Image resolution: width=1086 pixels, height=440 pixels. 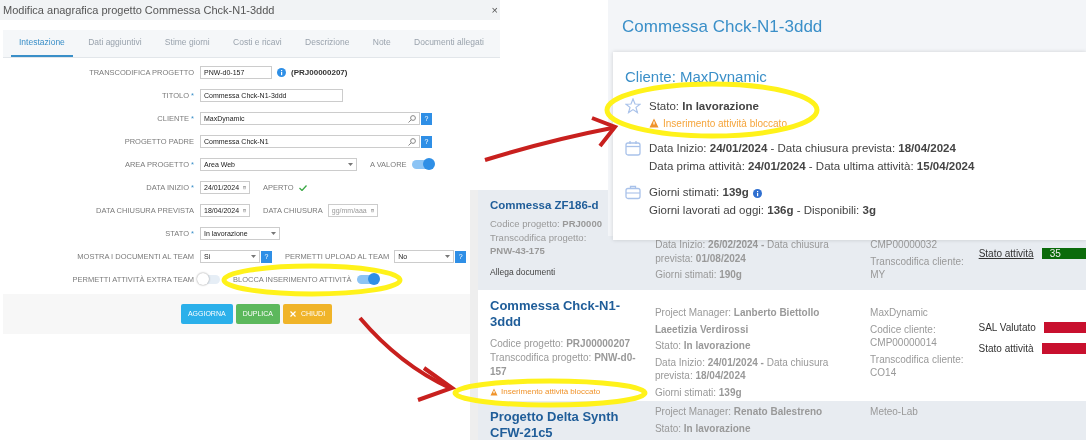 I want to click on project-detail: Giorni stimati: 190g, so click(x=699, y=275).